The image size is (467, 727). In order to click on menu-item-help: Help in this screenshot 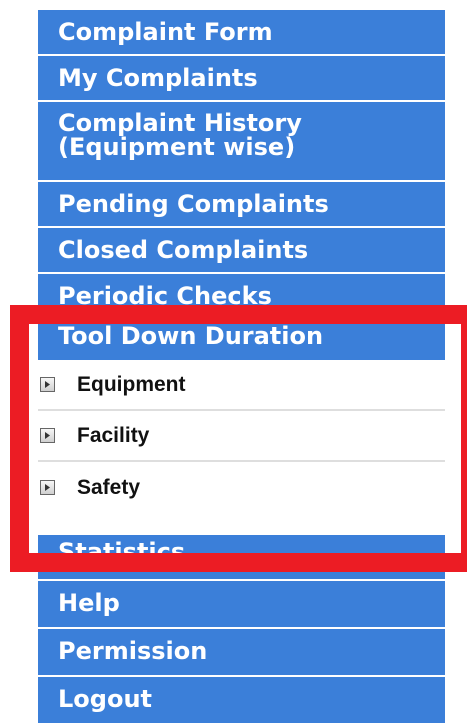, I will do `click(241, 605)`.